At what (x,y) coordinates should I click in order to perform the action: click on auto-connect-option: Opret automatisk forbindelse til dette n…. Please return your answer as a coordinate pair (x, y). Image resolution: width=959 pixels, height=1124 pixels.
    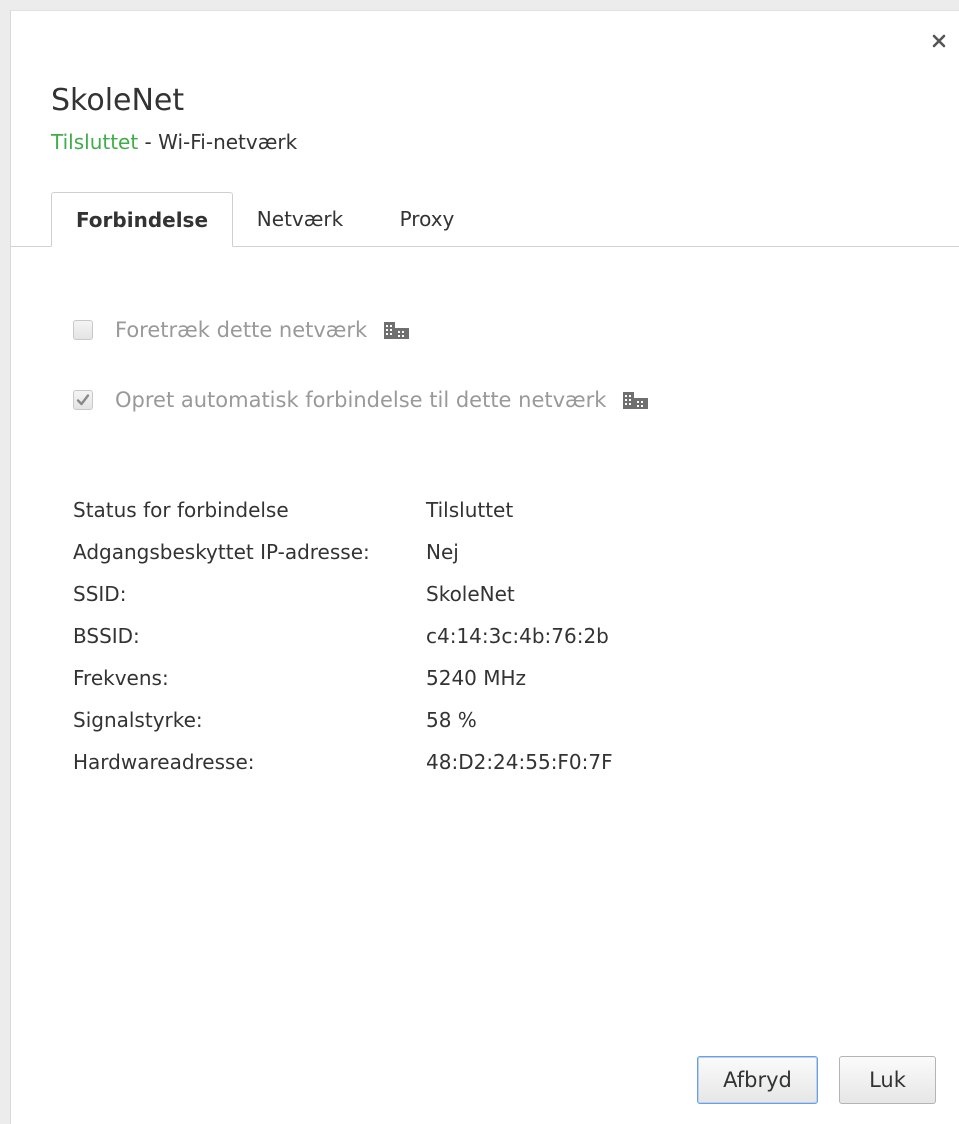
    Looking at the image, I should click on (361, 400).